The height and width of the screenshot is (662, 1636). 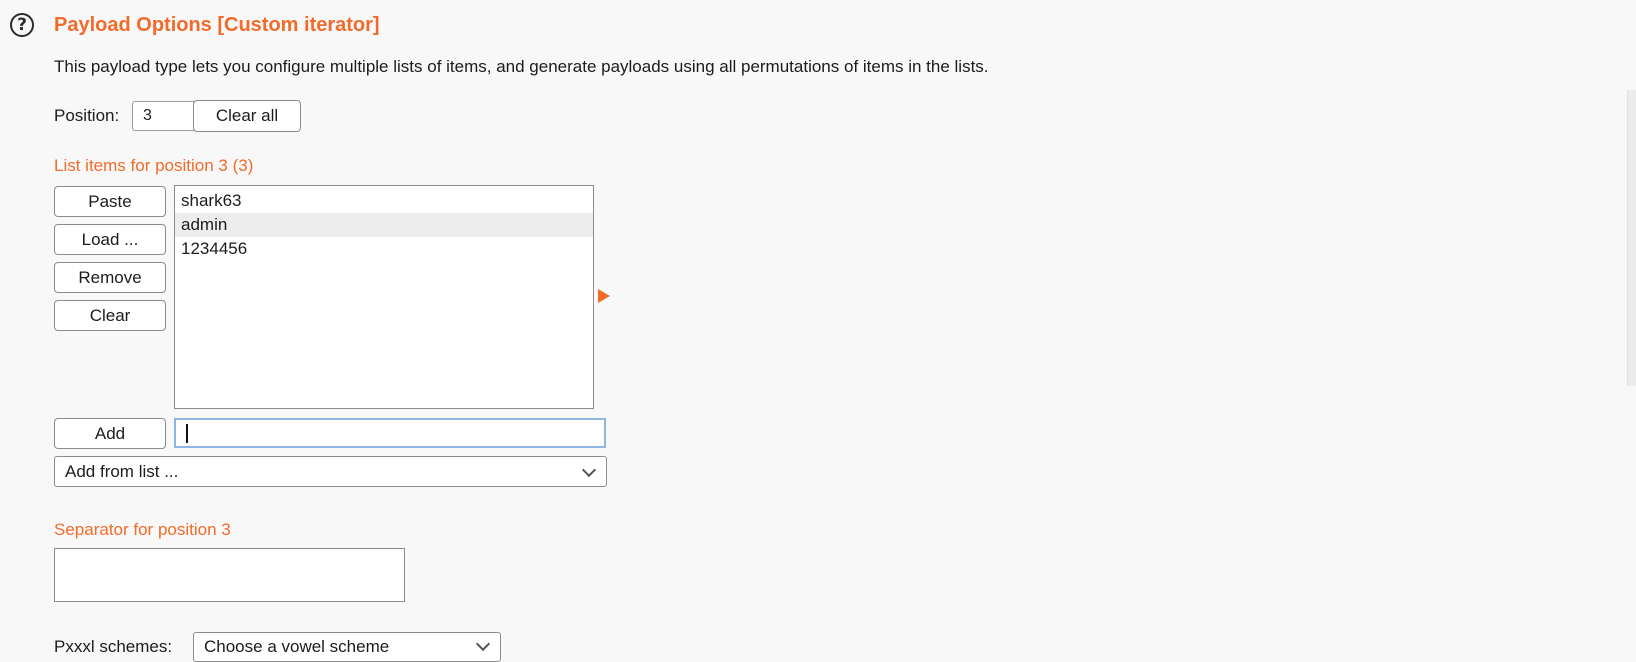 What do you see at coordinates (1631, 238) in the screenshot?
I see `vertical-scrollbar` at bounding box center [1631, 238].